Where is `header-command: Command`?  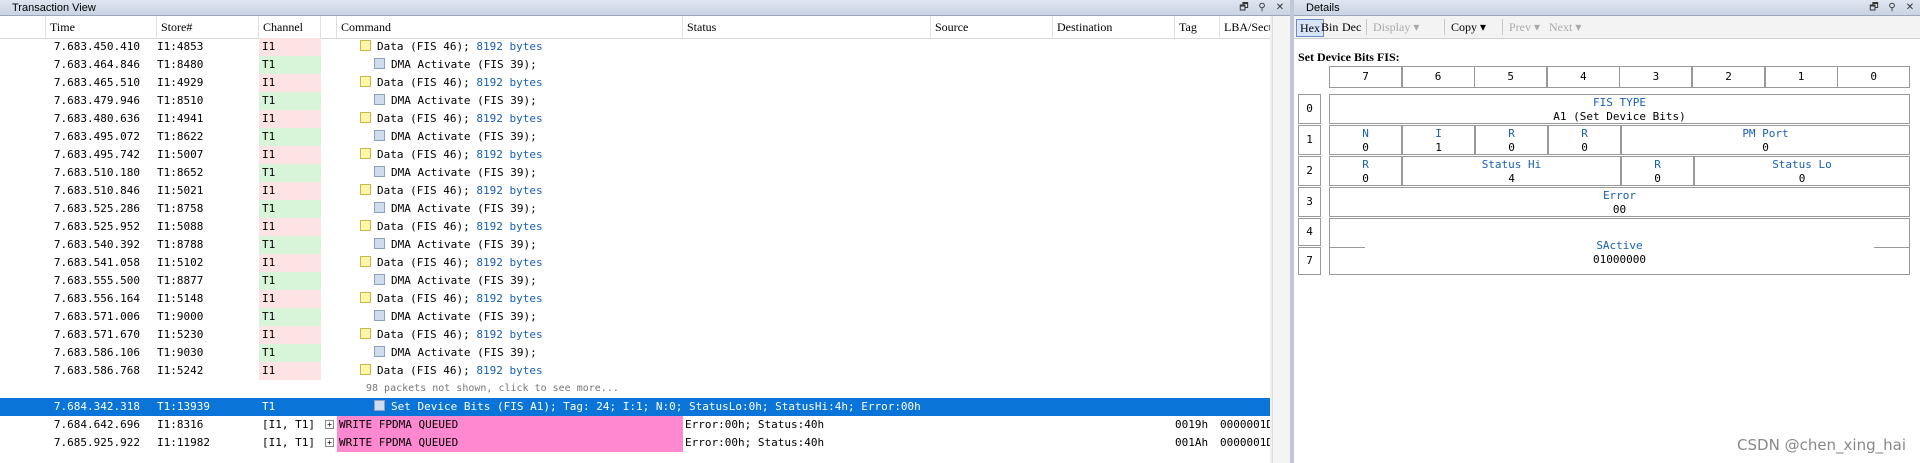 header-command: Command is located at coordinates (510, 27).